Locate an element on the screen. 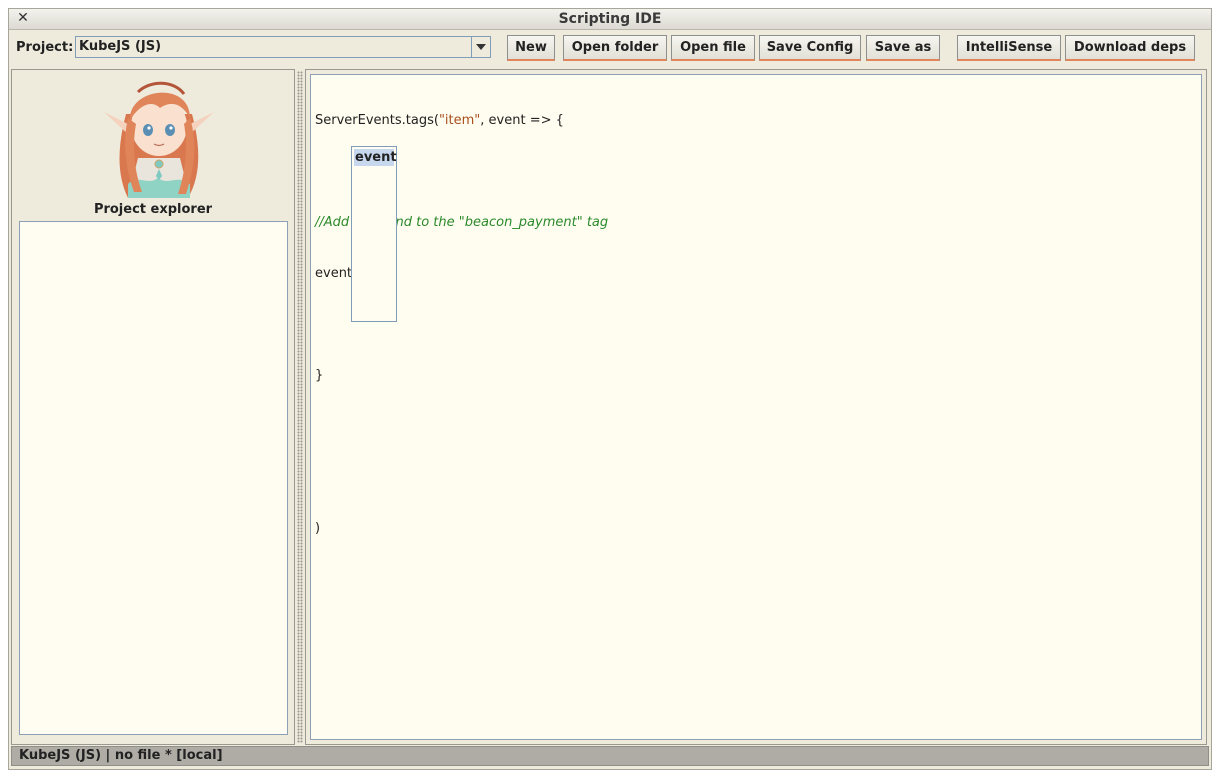  open-folder-button: Open folder is located at coordinates (615, 48).